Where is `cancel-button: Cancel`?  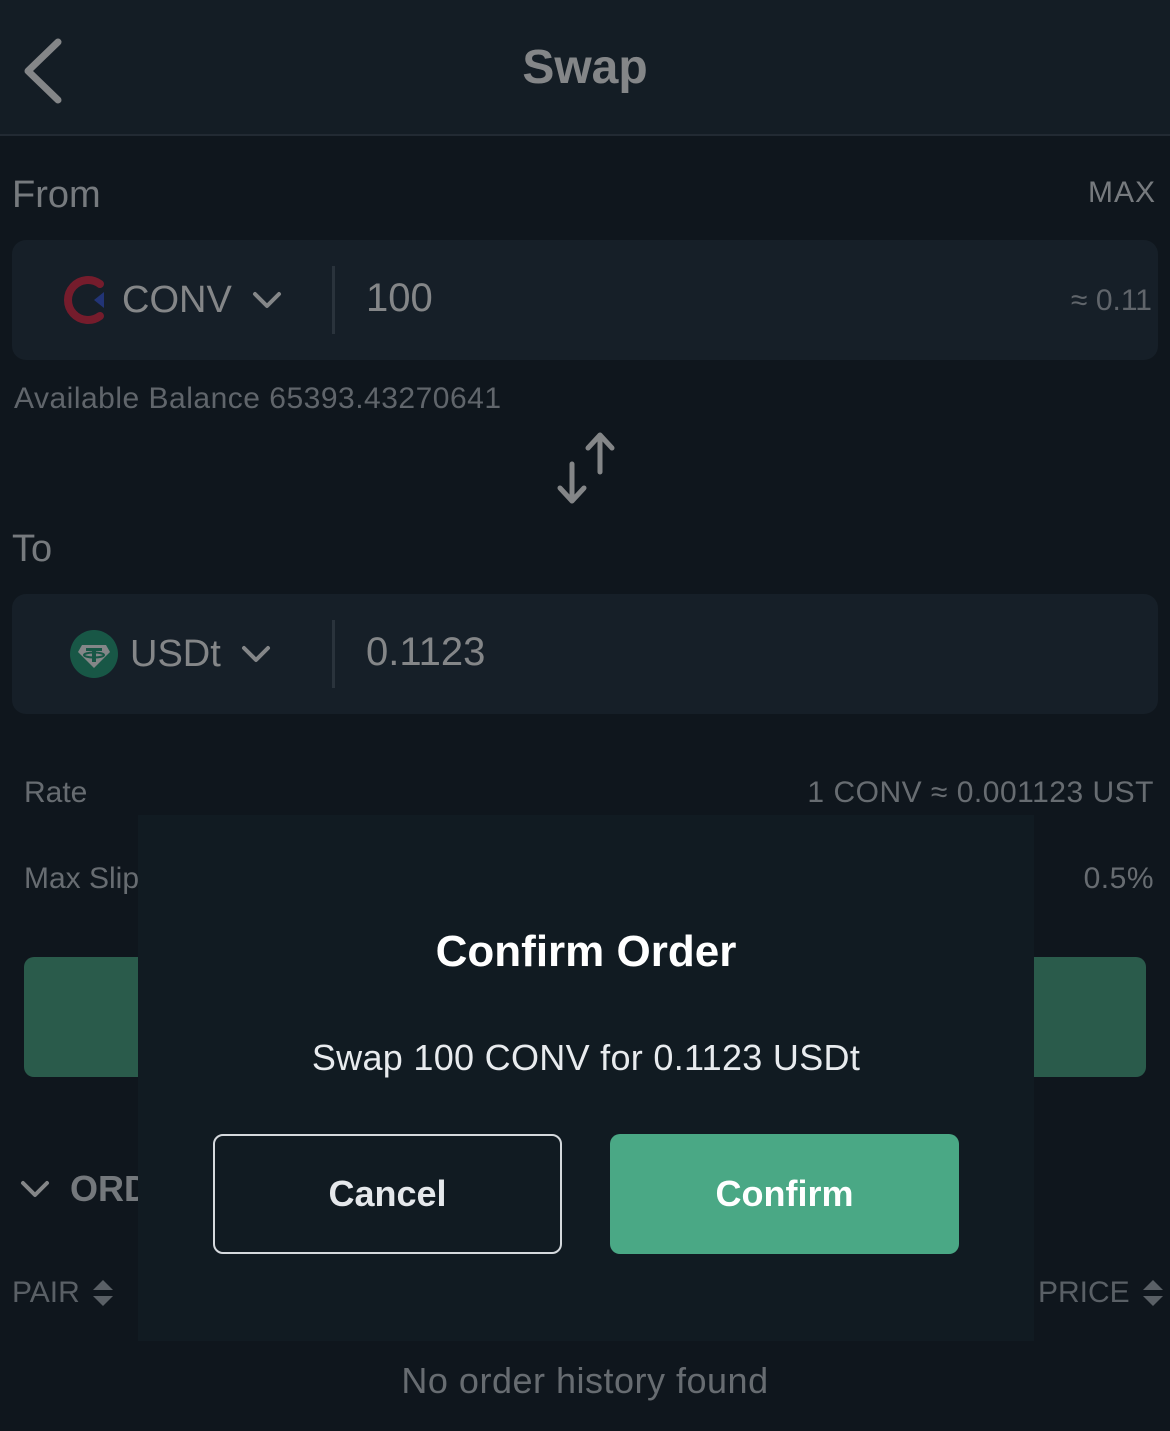 cancel-button: Cancel is located at coordinates (387, 1194).